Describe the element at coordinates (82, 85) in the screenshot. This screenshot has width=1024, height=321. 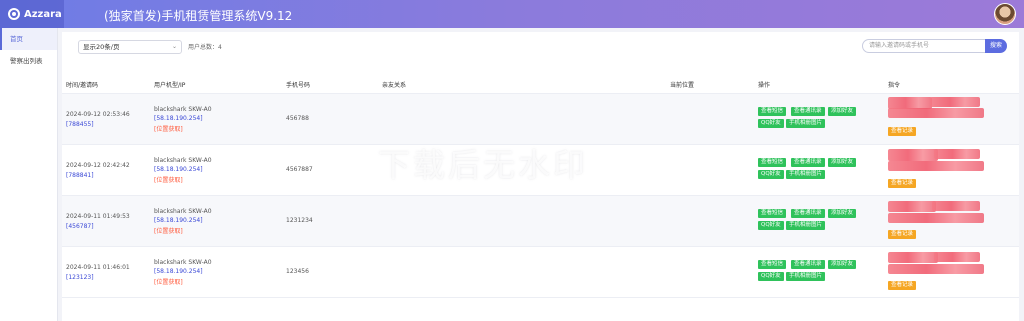
I see `th-time: 时间/邀请码` at that location.